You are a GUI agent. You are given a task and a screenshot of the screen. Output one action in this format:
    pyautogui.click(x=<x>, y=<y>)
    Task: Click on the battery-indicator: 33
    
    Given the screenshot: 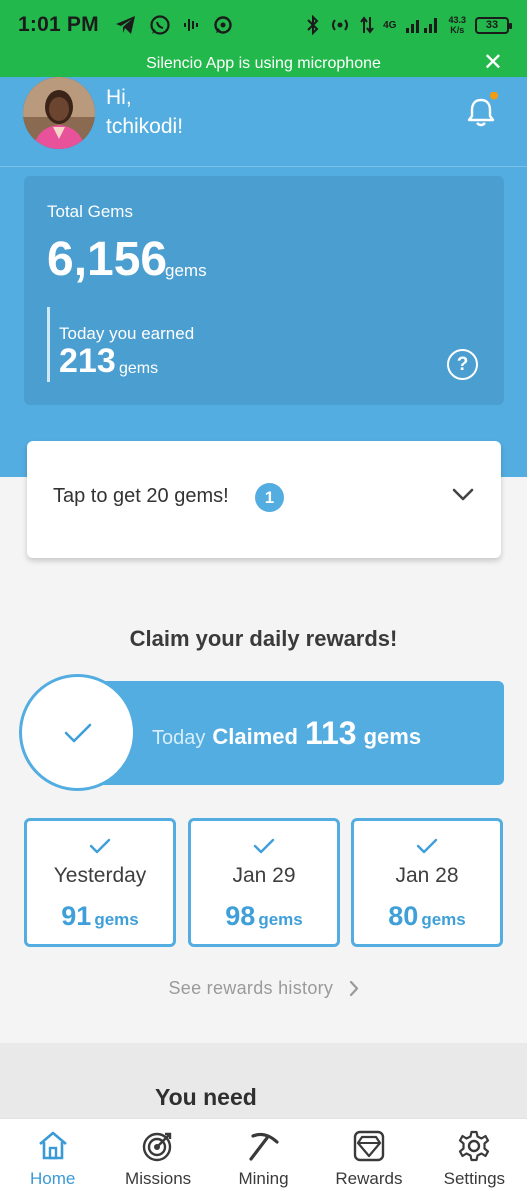 What is the action you would take?
    pyautogui.click(x=493, y=25)
    